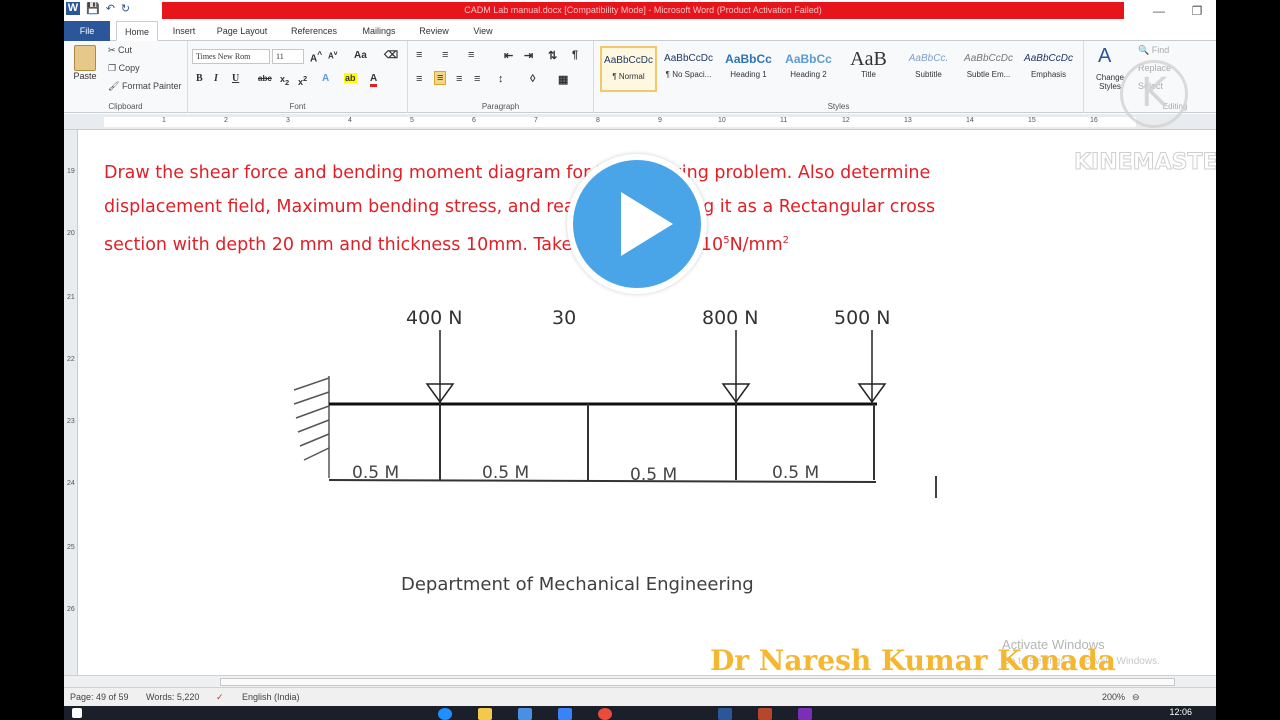 This screenshot has width=1280, height=720. I want to click on find-label: Find, so click(1160, 50).